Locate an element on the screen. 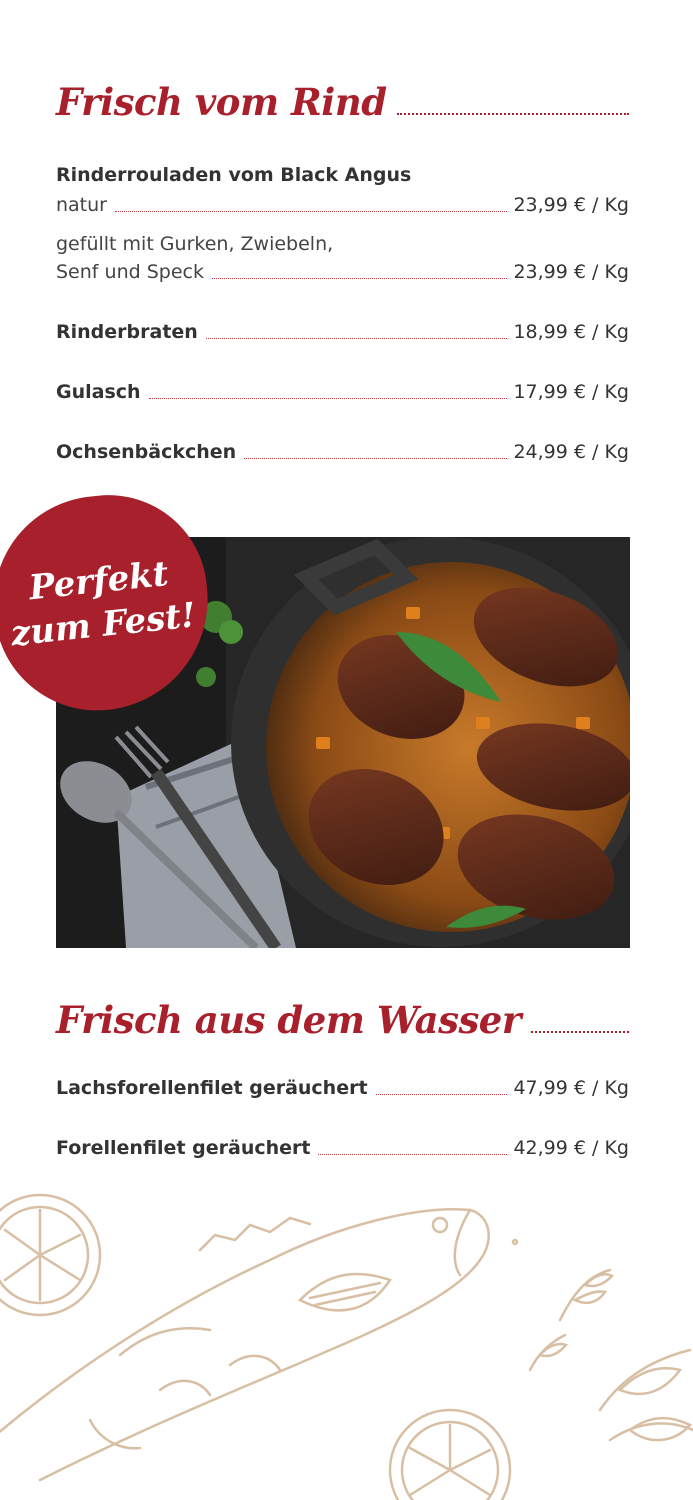 This screenshot has height=1500, width=693. menu-item-ochsenbaeckchen: Ochsenbäckchen 24,99 € / Kg is located at coordinates (342, 452).